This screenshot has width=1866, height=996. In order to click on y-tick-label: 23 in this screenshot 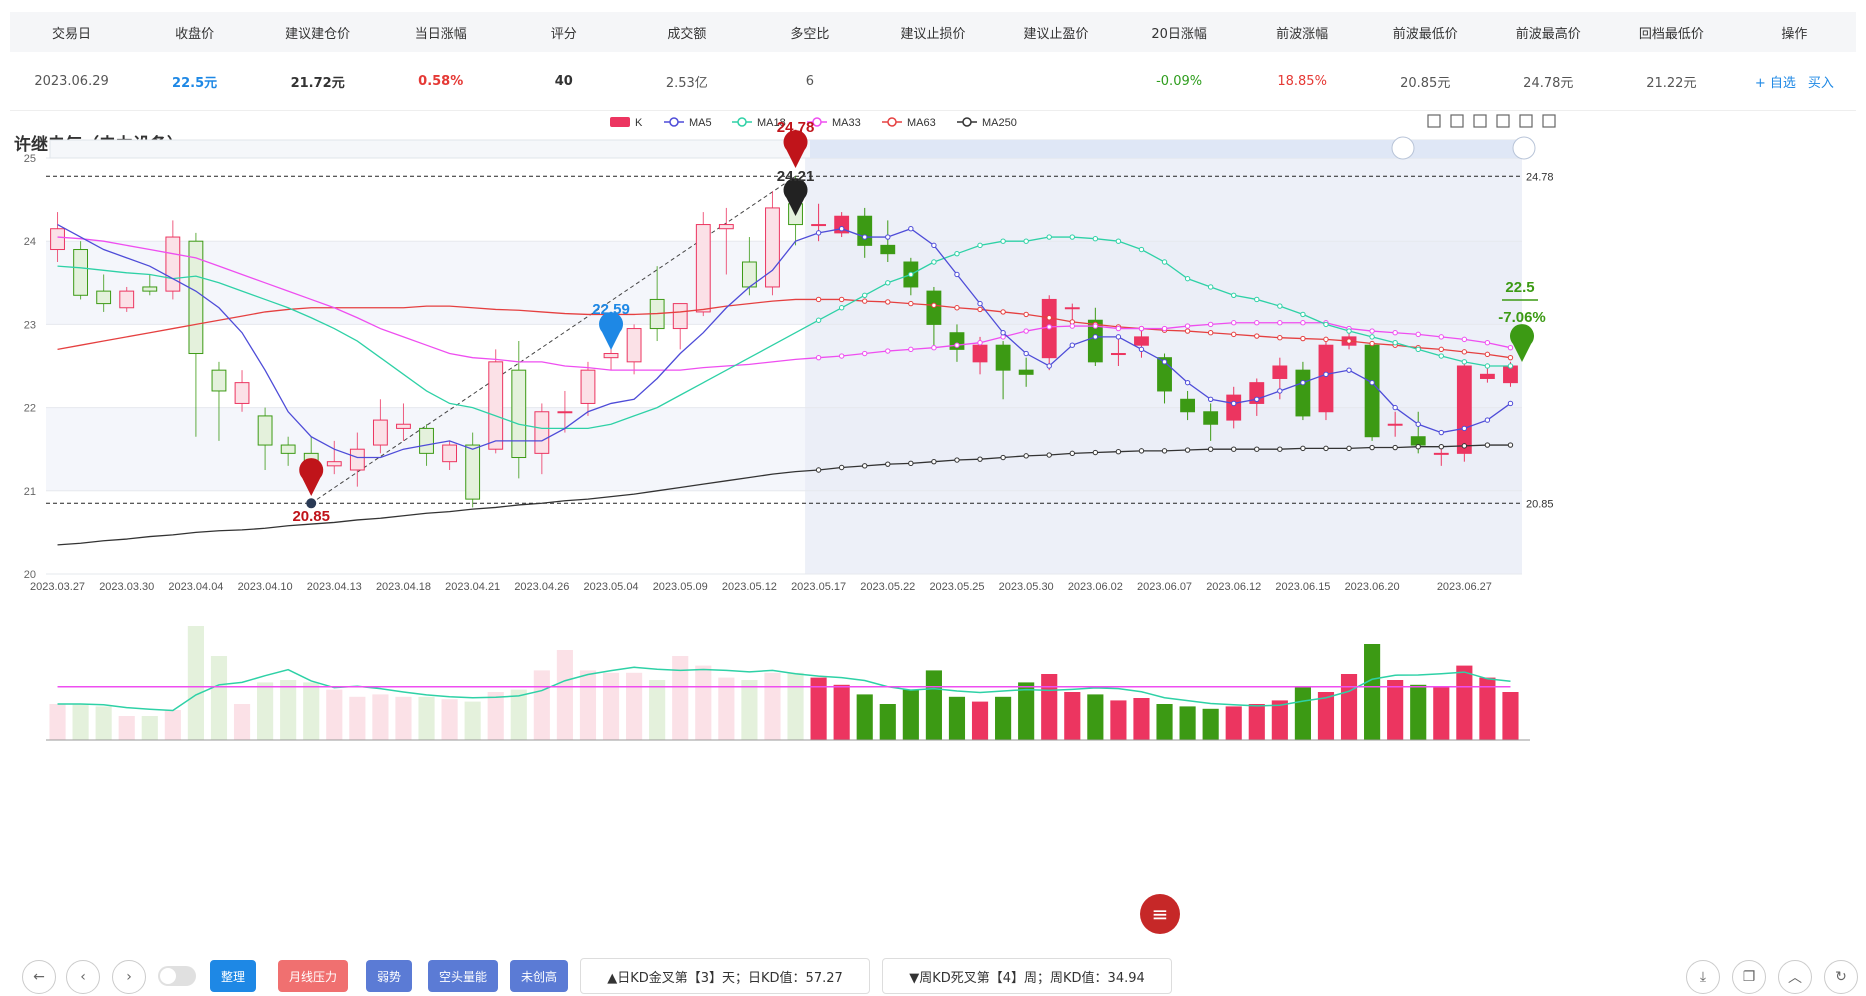, I will do `click(30, 325)`.